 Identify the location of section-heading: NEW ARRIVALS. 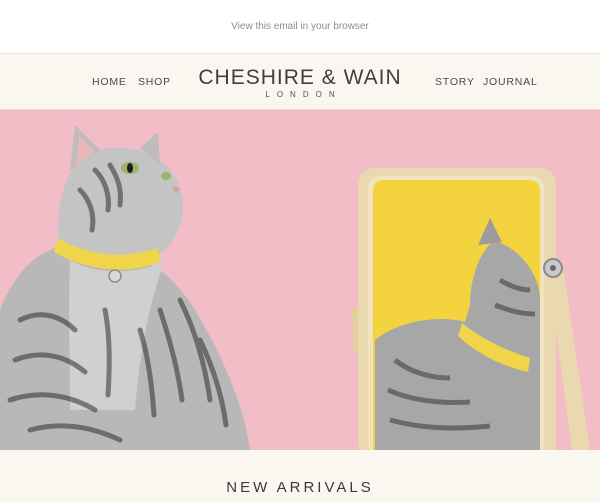
(300, 487).